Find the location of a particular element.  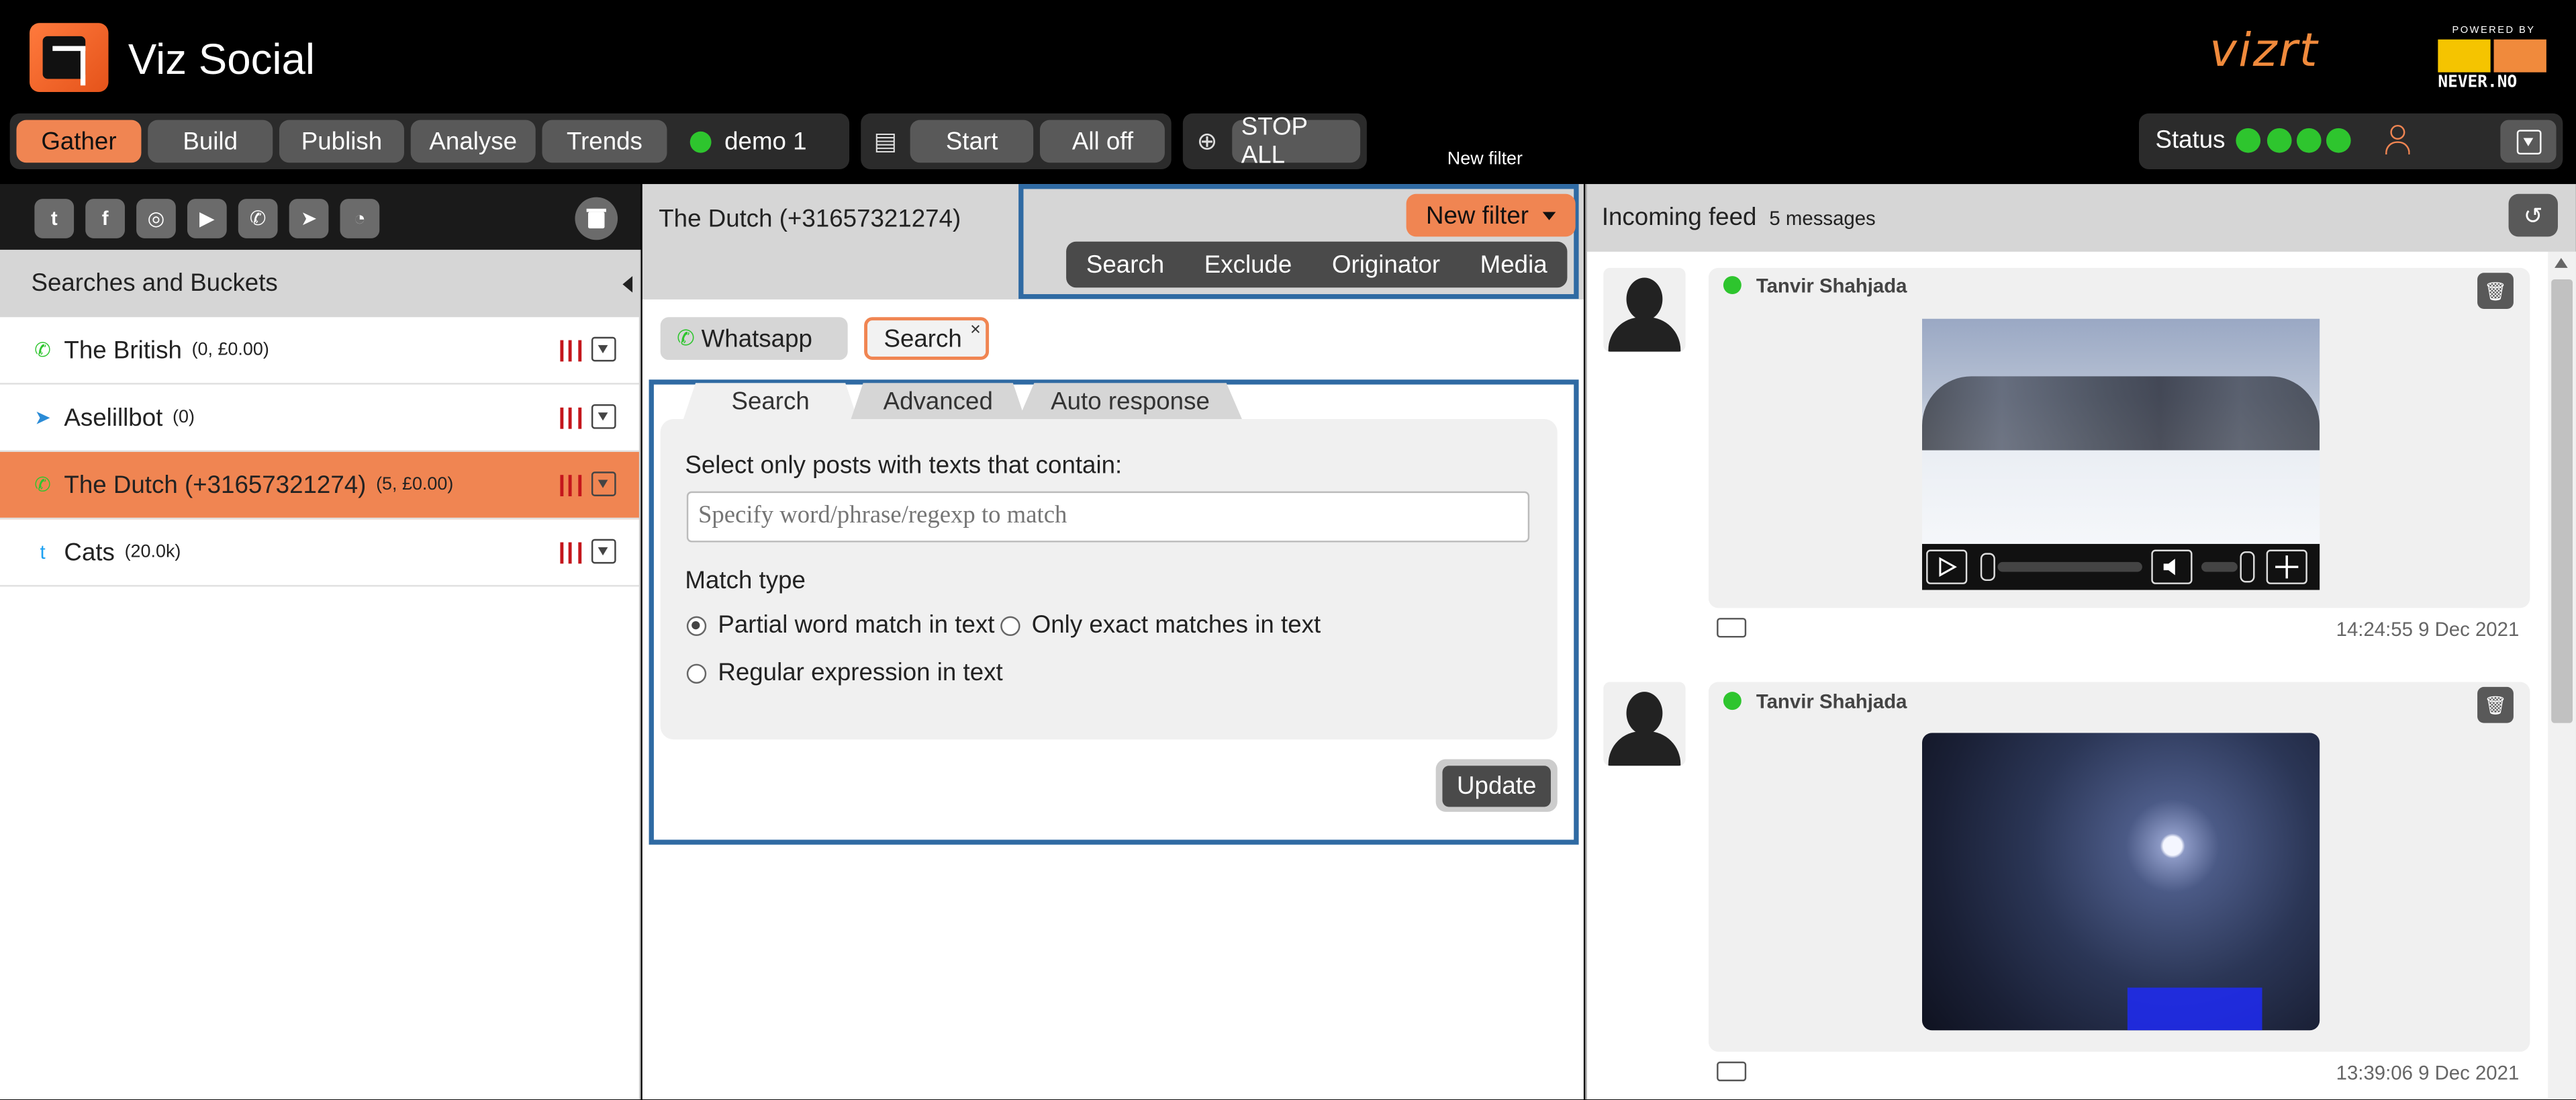

radio-regex: Regular expression in text is located at coordinates (844, 673).